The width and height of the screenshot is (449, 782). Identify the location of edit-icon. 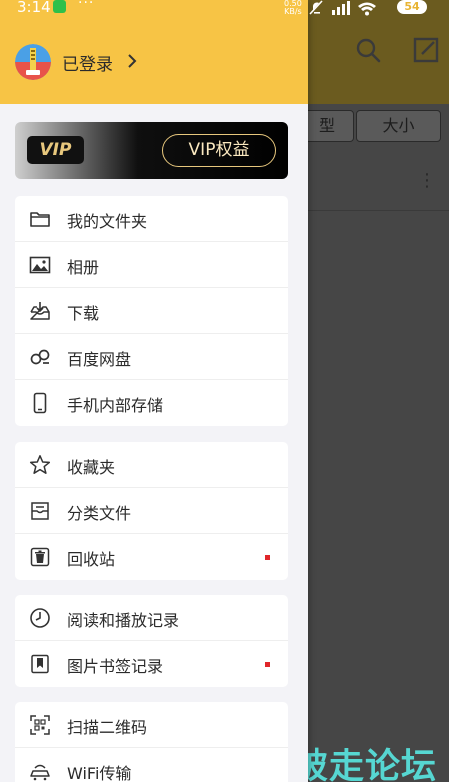
(426, 50).